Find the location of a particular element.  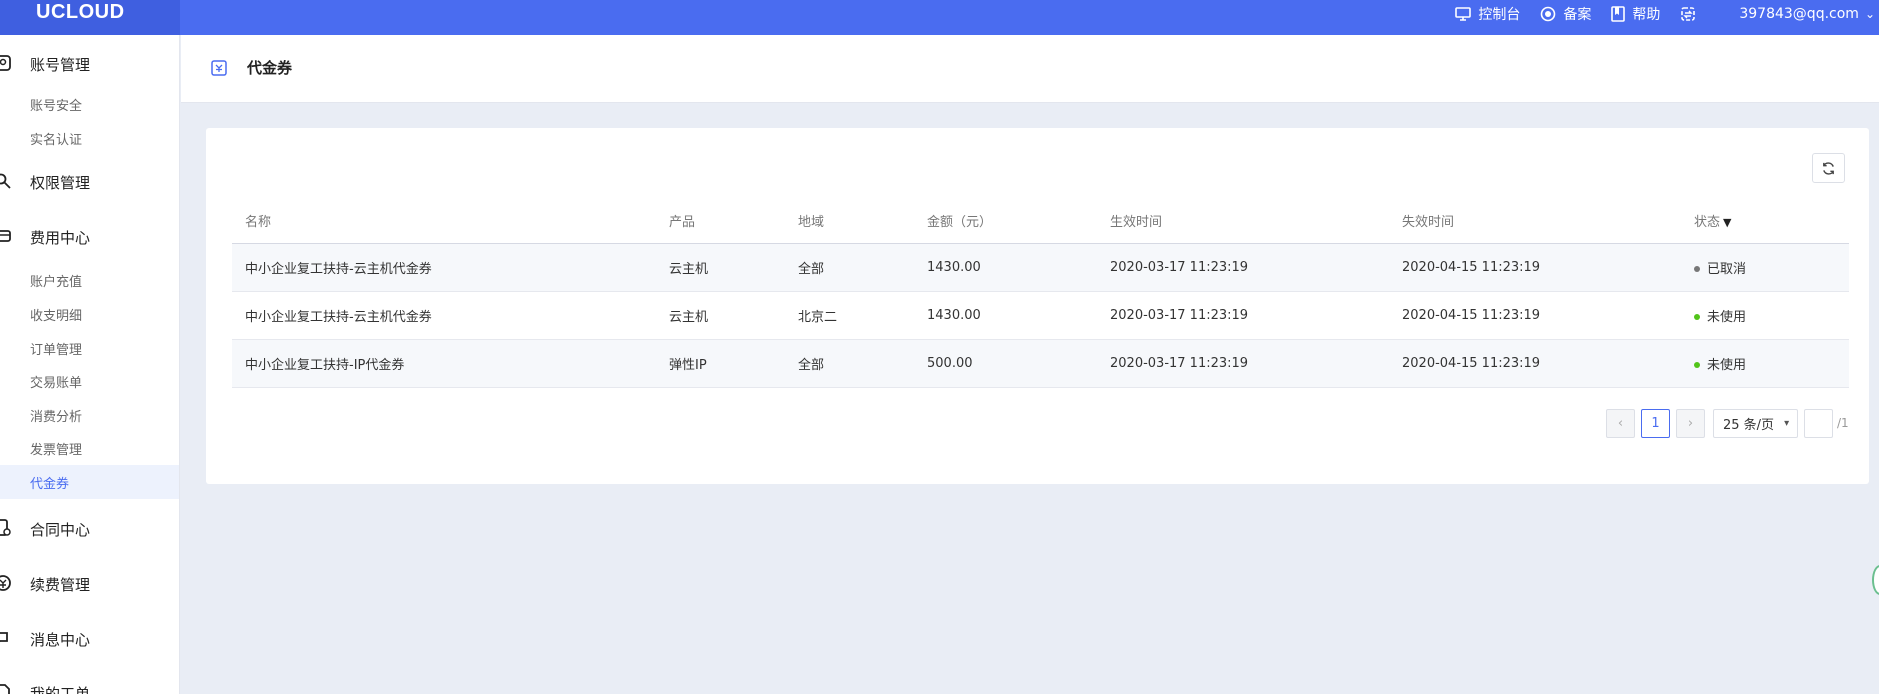

chevron-down-icon: ⌄ is located at coordinates (1869, 14).